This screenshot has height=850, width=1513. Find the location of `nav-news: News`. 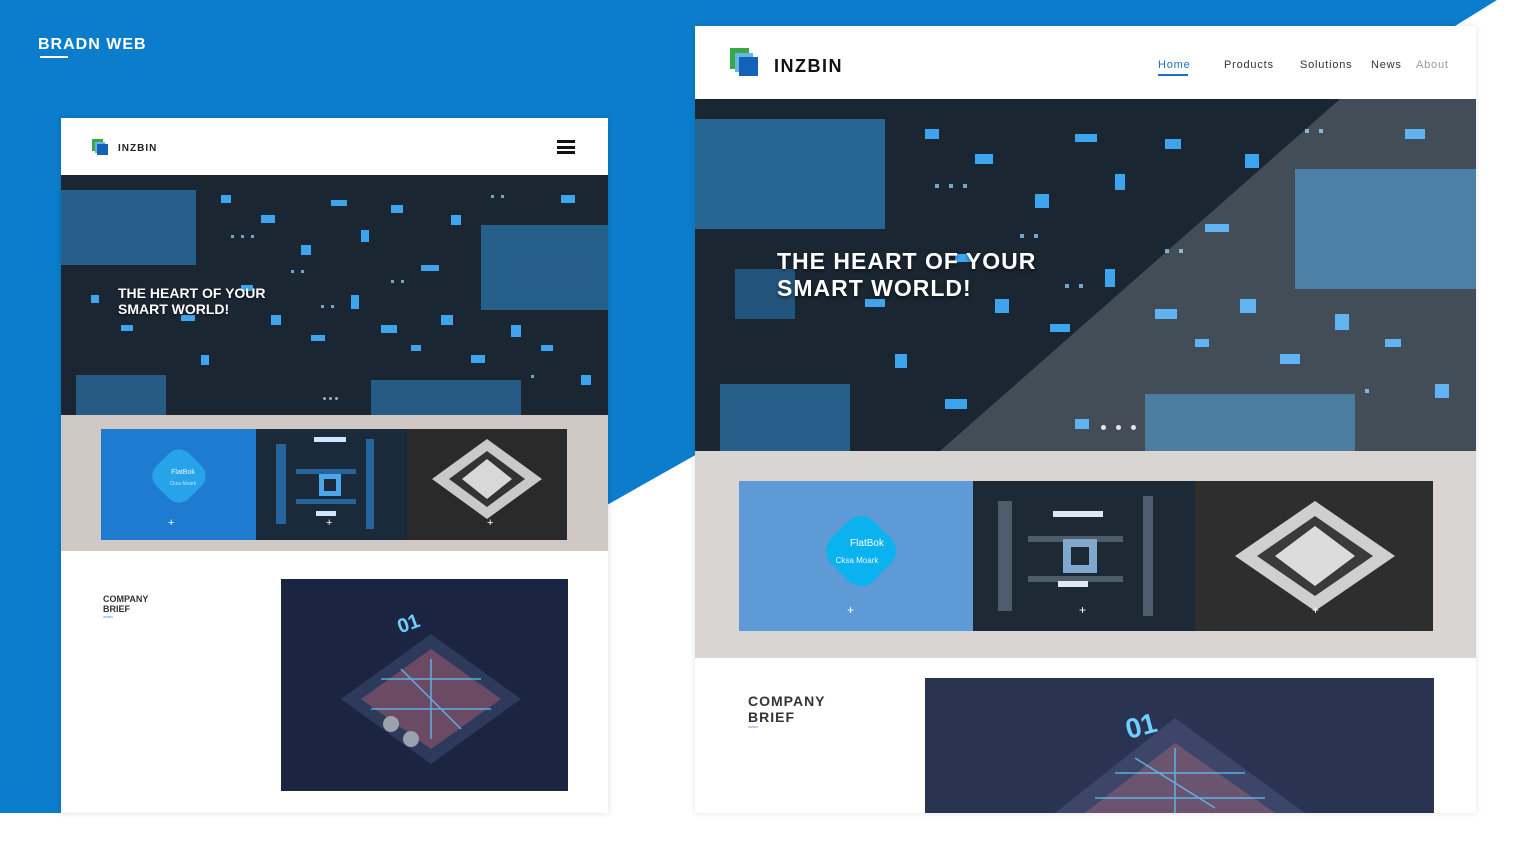

nav-news: News is located at coordinates (1386, 65).